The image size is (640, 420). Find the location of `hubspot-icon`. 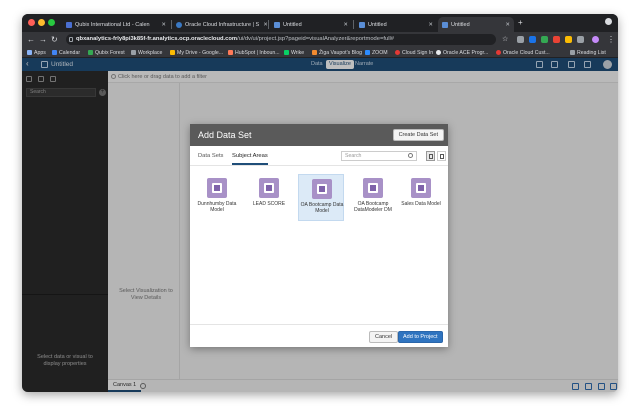

hubspot-icon is located at coordinates (230, 52).